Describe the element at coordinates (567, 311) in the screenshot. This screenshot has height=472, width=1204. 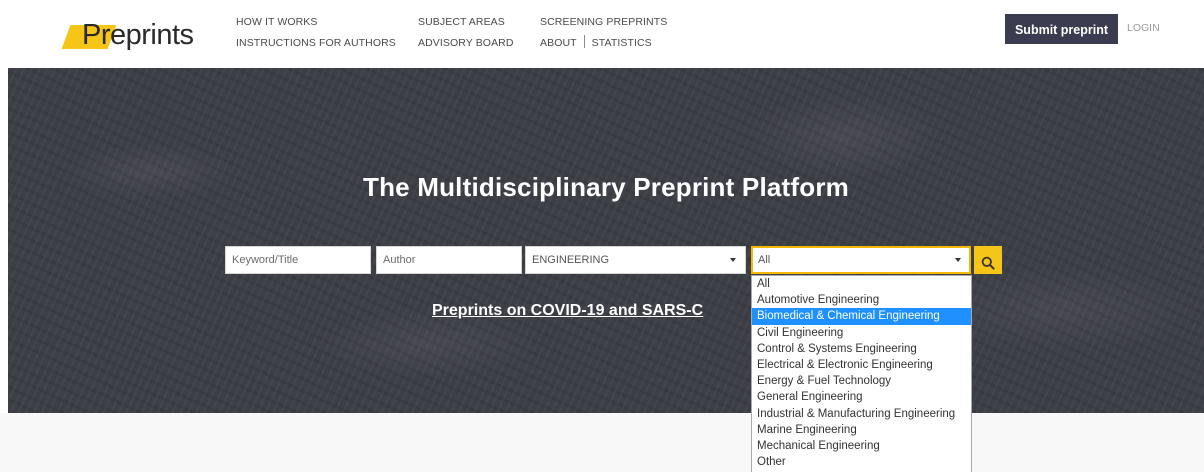
I see `covid-preprints-link: Preprints on COVID-19 and SARS-C` at that location.